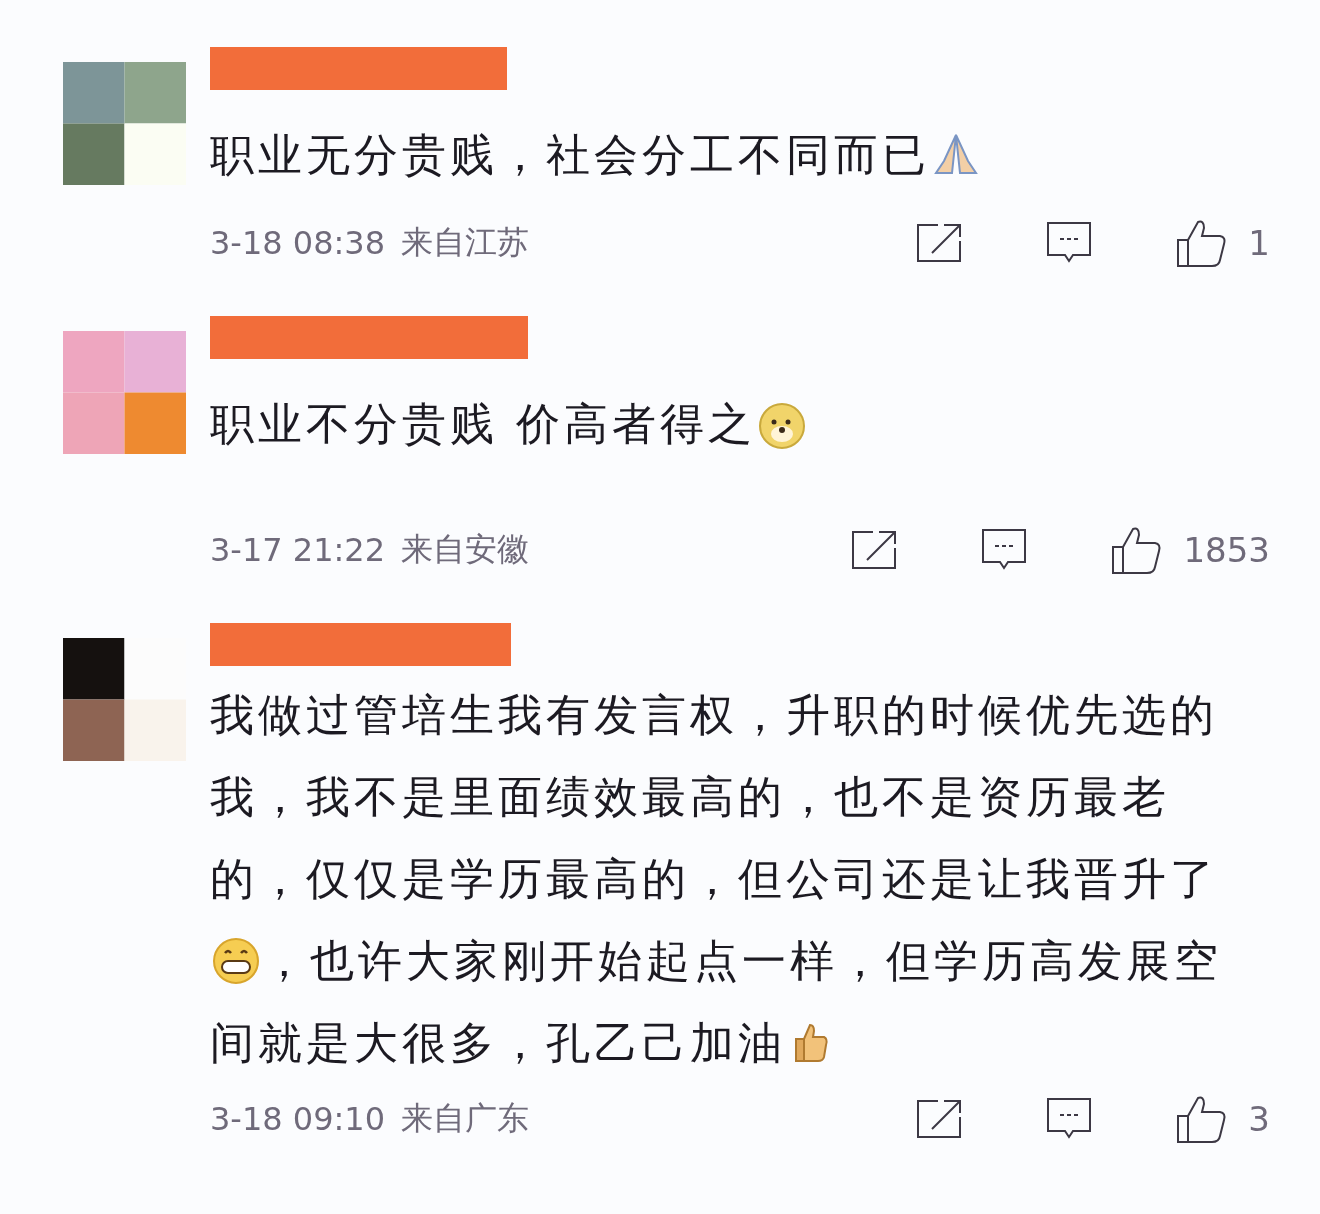  I want to click on grinning-face-icon, so click(236, 961).